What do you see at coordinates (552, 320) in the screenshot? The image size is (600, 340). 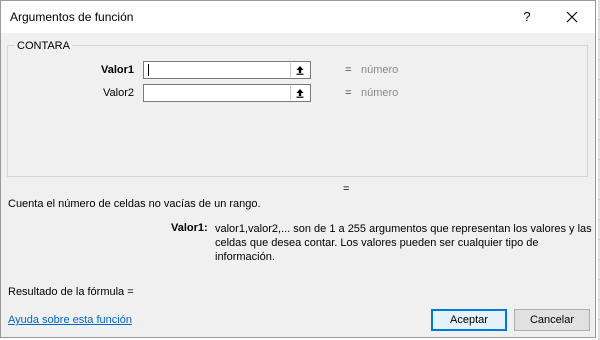 I see `cancel-button: Cancelar` at bounding box center [552, 320].